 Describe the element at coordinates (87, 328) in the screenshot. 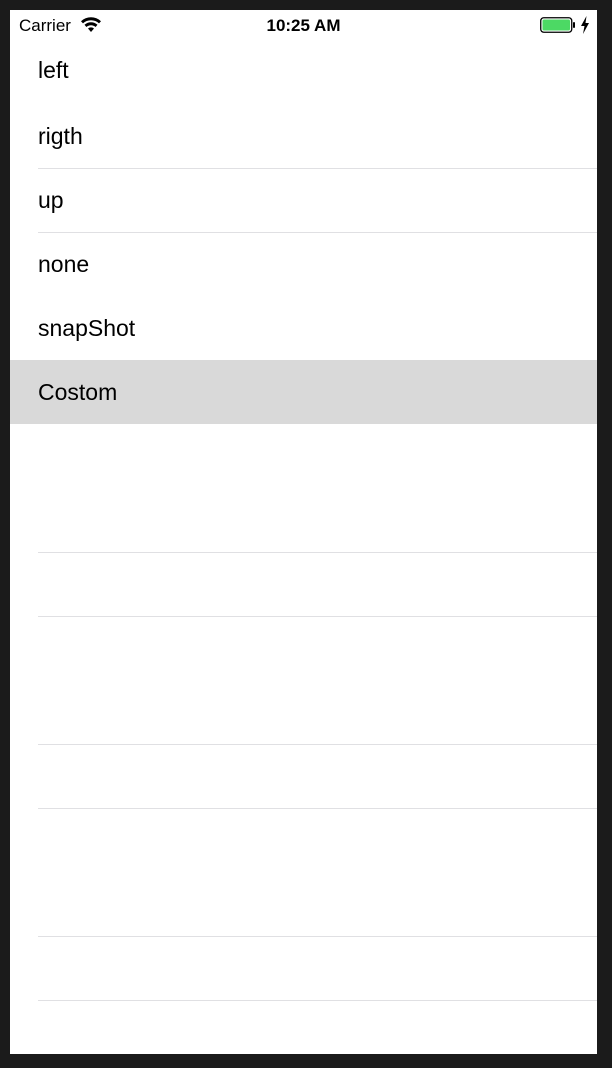

I see `row-label: snapShot` at that location.